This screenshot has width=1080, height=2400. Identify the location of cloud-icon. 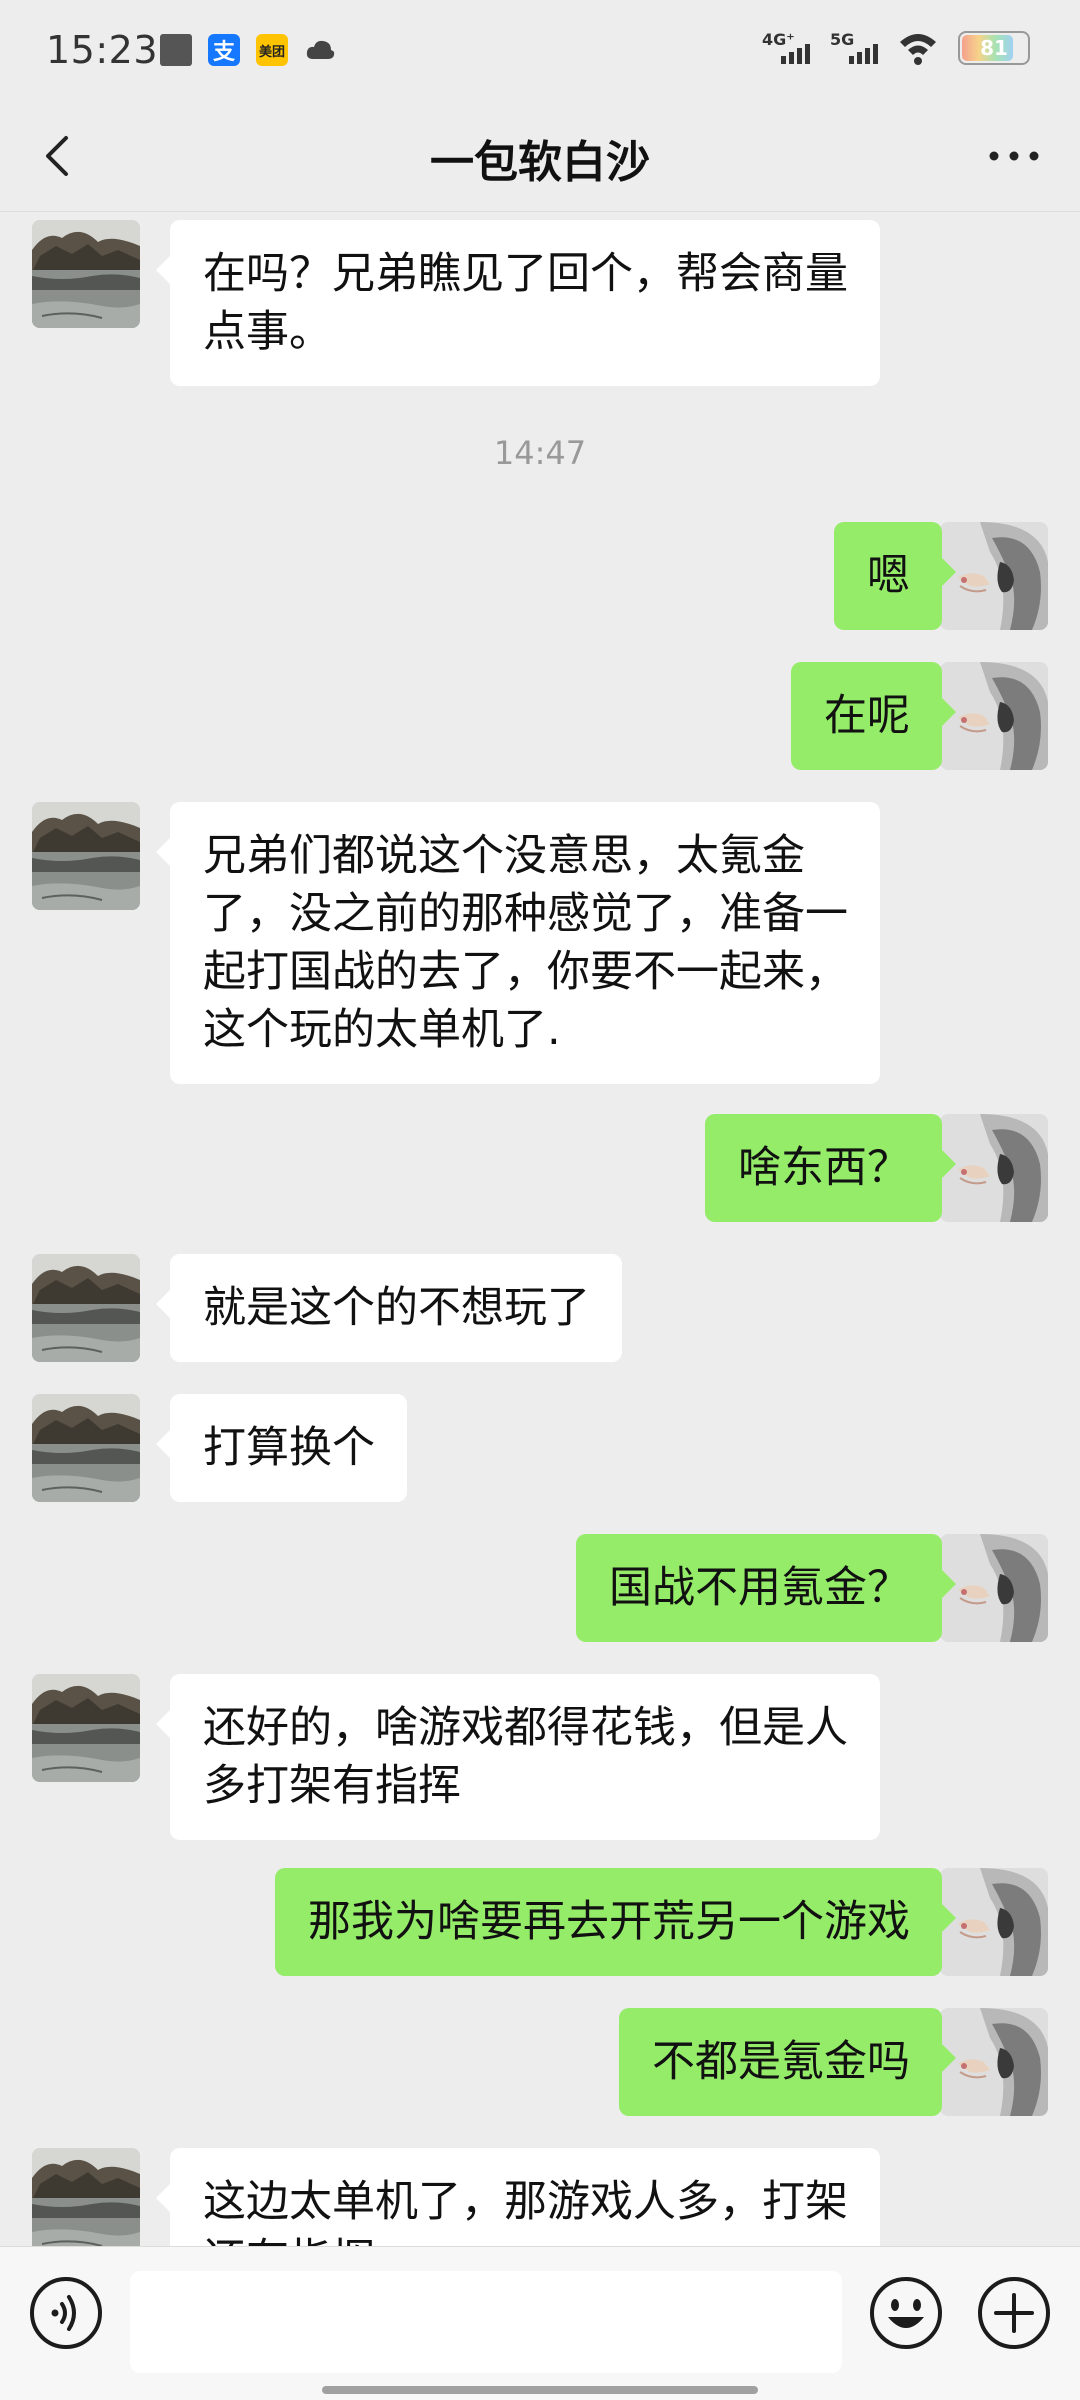
(320, 50).